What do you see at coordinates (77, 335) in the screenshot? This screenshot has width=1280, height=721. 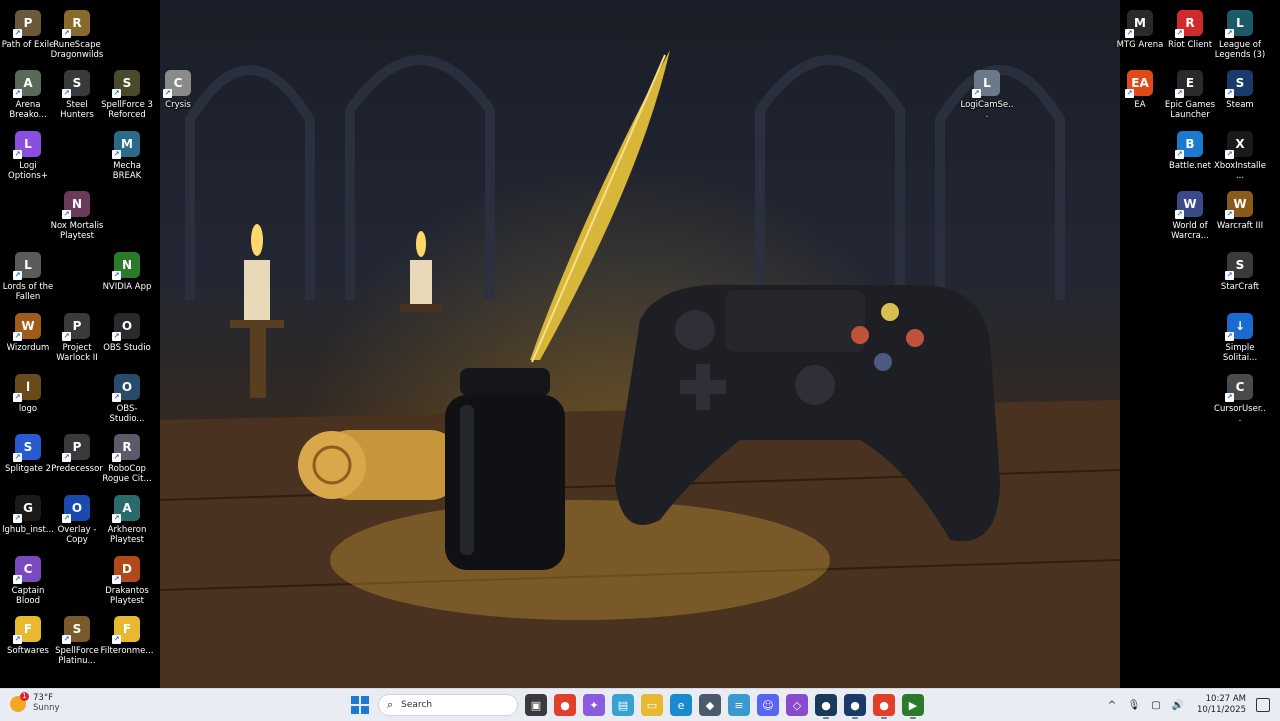 I see `desktop-icon-project-warlock-2: P ↗ Project Warlock II` at bounding box center [77, 335].